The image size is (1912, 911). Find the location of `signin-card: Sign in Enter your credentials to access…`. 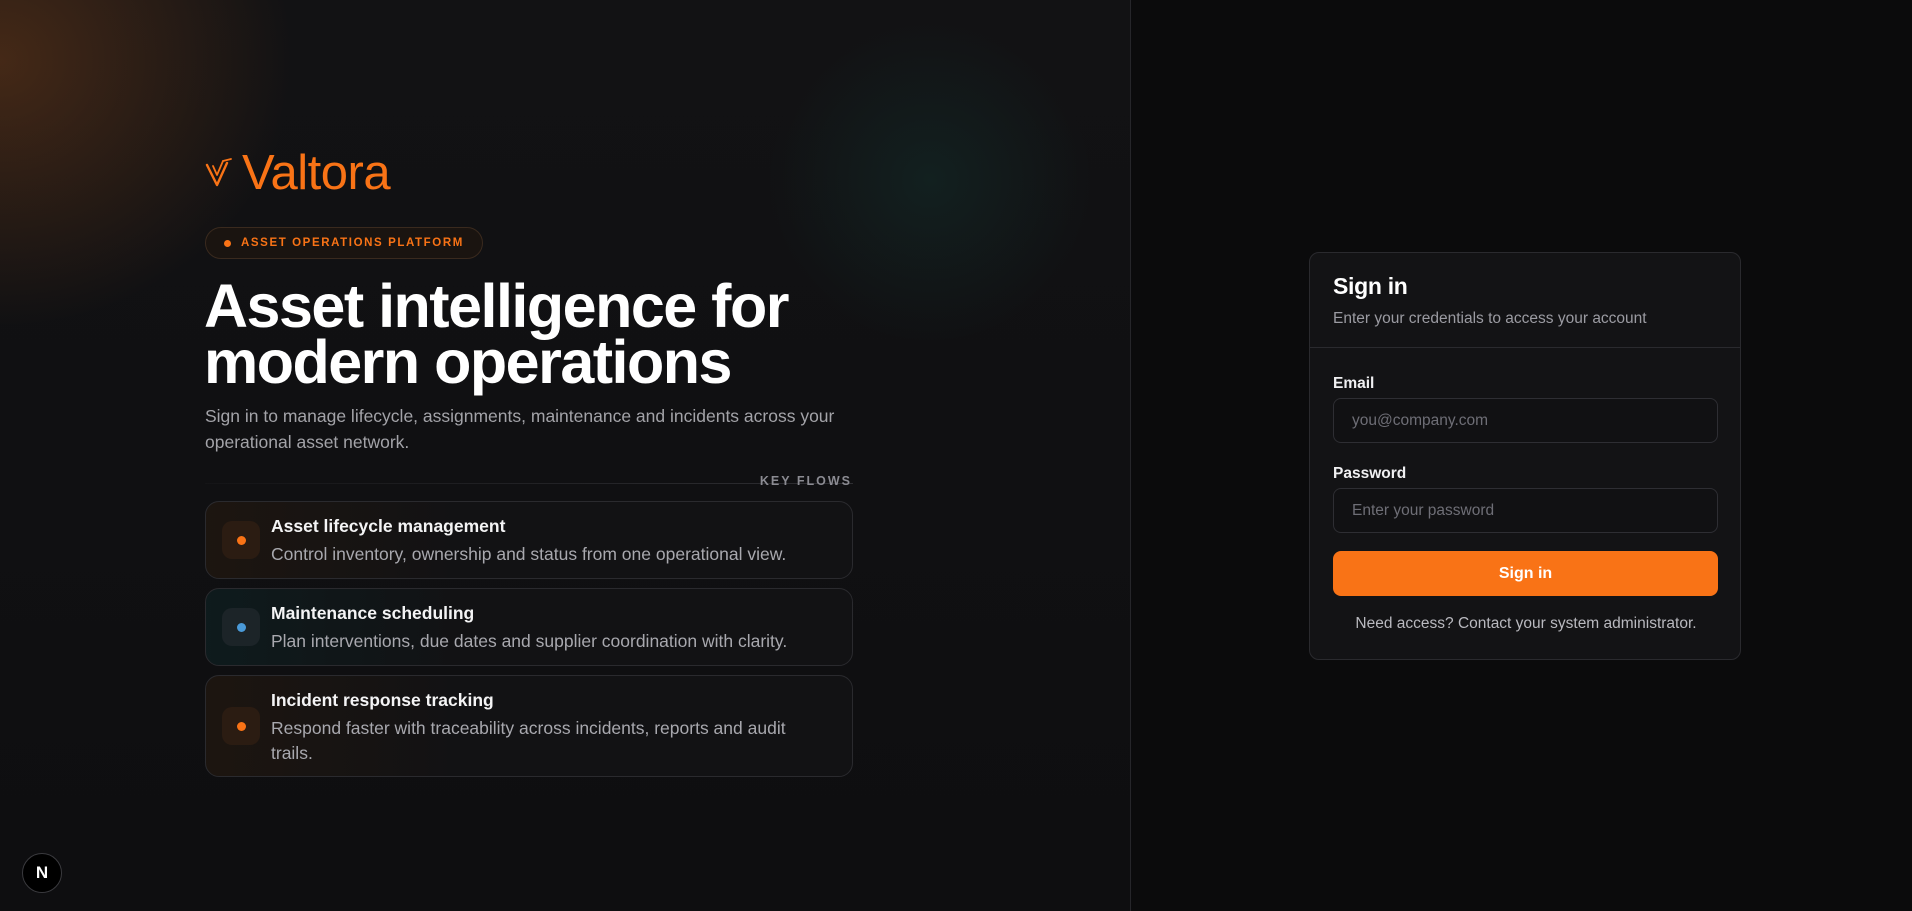

signin-card: Sign in Enter your credentials to access… is located at coordinates (1525, 456).